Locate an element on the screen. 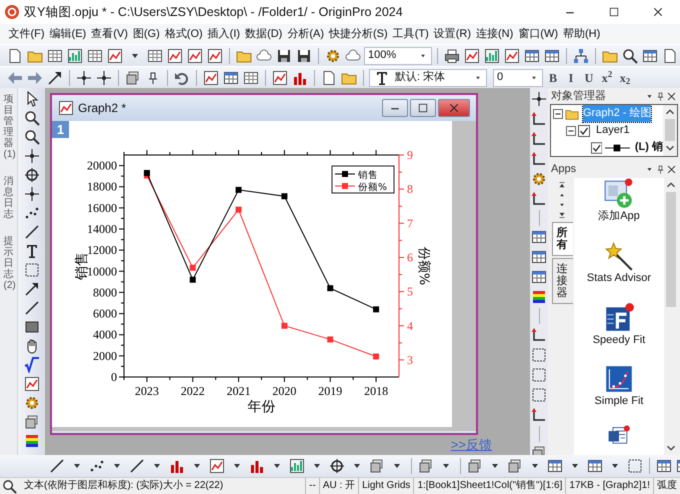 The height and width of the screenshot is (494, 680). dock-tab: 项目管理器 (1) is located at coordinates (9, 127).